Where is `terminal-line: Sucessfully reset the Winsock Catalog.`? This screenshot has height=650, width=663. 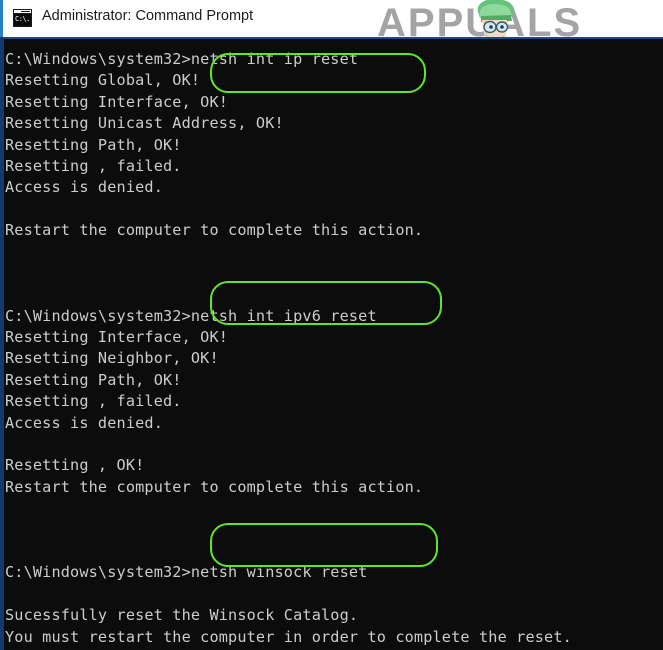 terminal-line: Sucessfully reset the Winsock Catalog. is located at coordinates (182, 615).